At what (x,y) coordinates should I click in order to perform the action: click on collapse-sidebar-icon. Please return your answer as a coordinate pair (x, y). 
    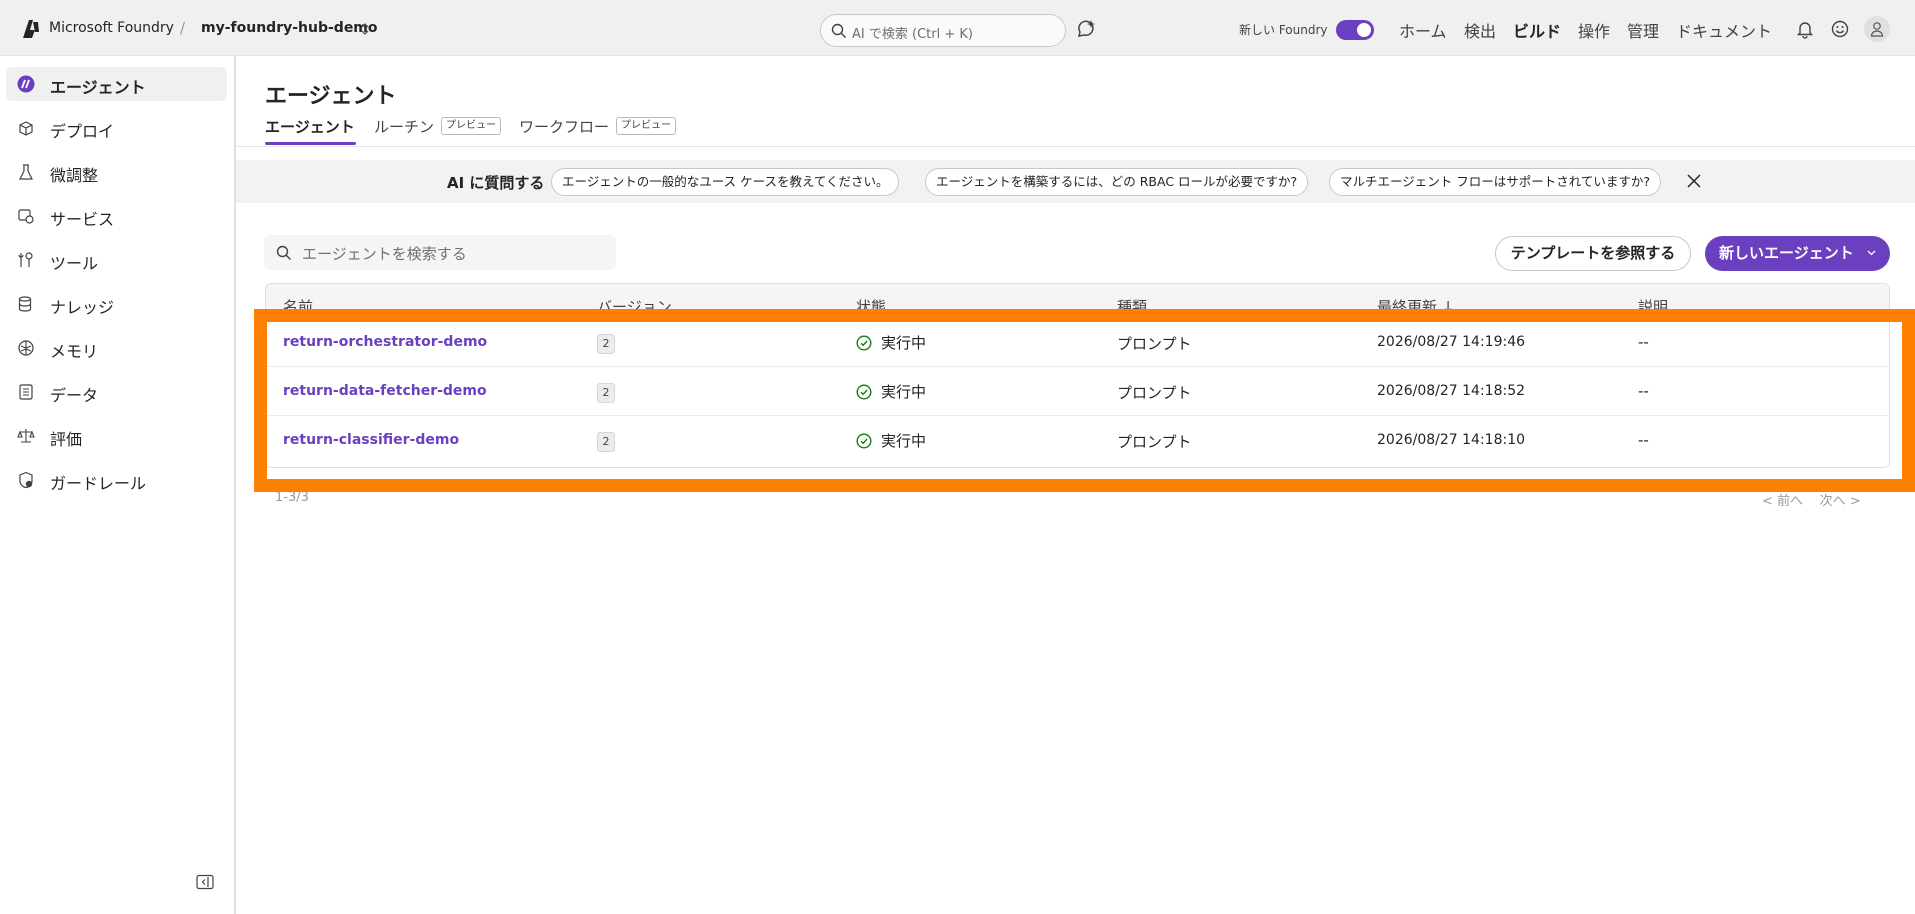
    Looking at the image, I should click on (205, 882).